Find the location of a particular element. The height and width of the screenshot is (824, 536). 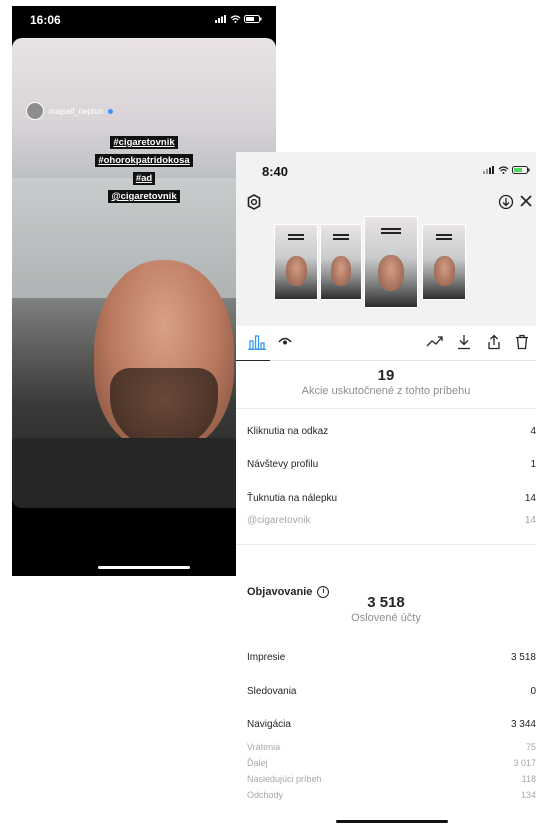

story-status-bar: 16:06 is located at coordinates (144, 20).